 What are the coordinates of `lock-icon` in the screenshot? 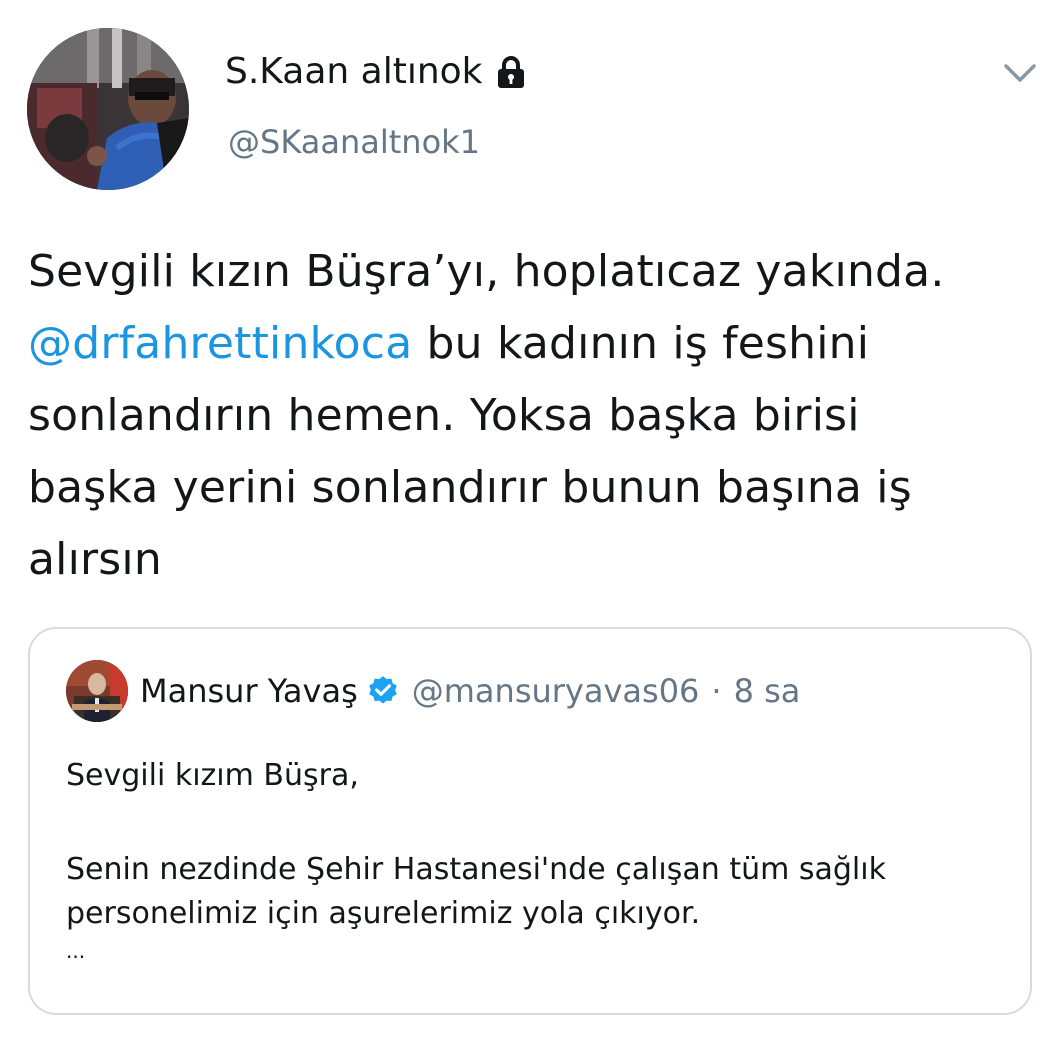 It's located at (511, 72).